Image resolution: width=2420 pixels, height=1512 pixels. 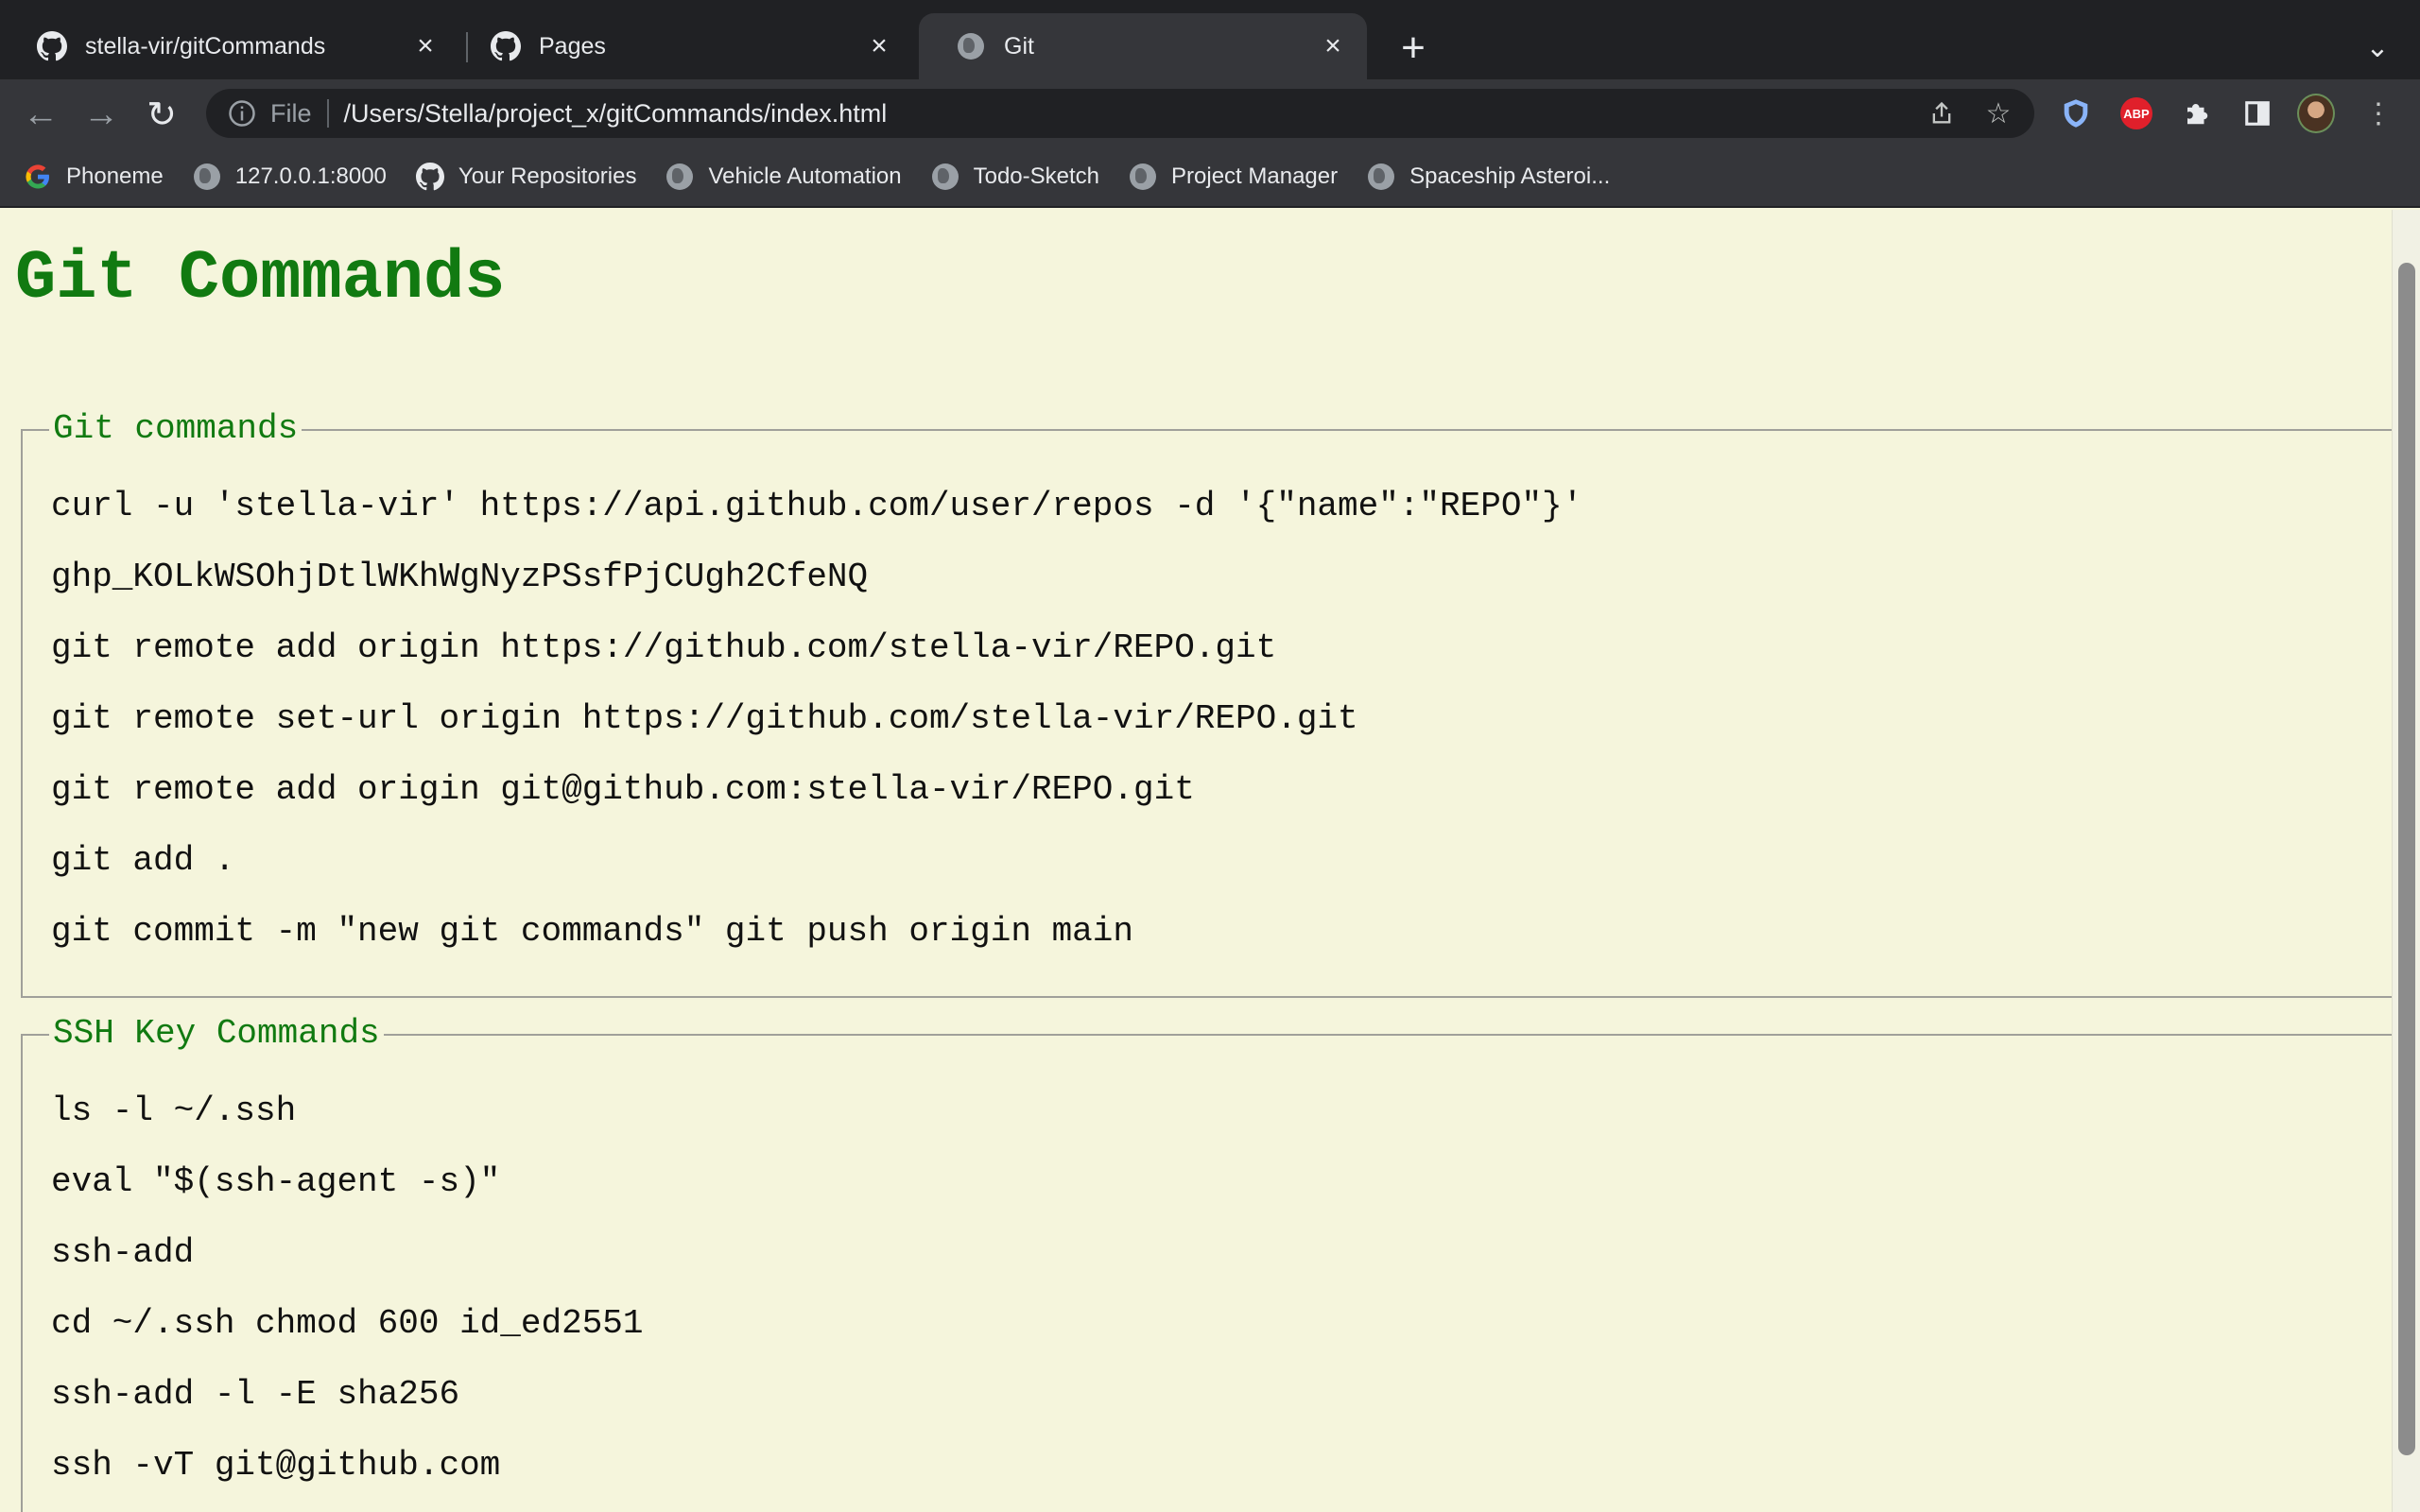 I want to click on command-line: ssh -vT git@github.com, so click(x=276, y=1465).